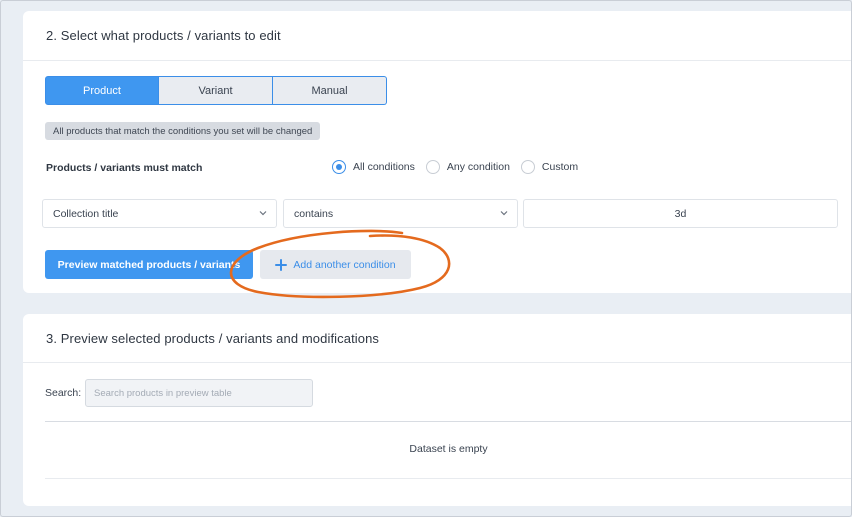 The height and width of the screenshot is (517, 852). Describe the element at coordinates (330, 90) in the screenshot. I see `tab-manual: Manual` at that location.